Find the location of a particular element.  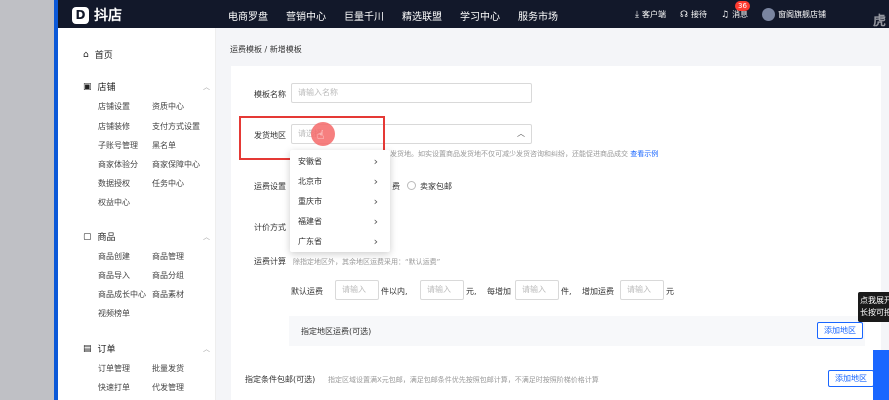

account-menu: 窗阁旗舰店铺 is located at coordinates (794, 14).